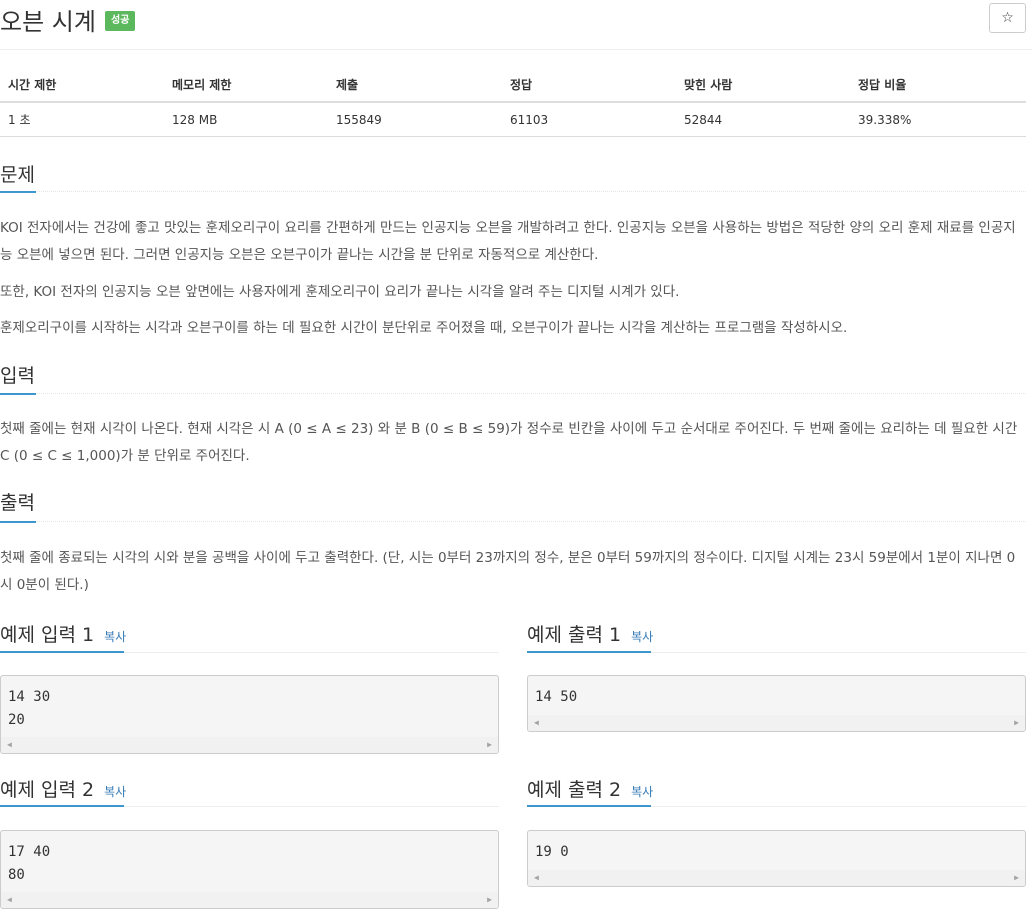 The height and width of the screenshot is (913, 1032). I want to click on time-limit-value: 1 초, so click(82, 119).